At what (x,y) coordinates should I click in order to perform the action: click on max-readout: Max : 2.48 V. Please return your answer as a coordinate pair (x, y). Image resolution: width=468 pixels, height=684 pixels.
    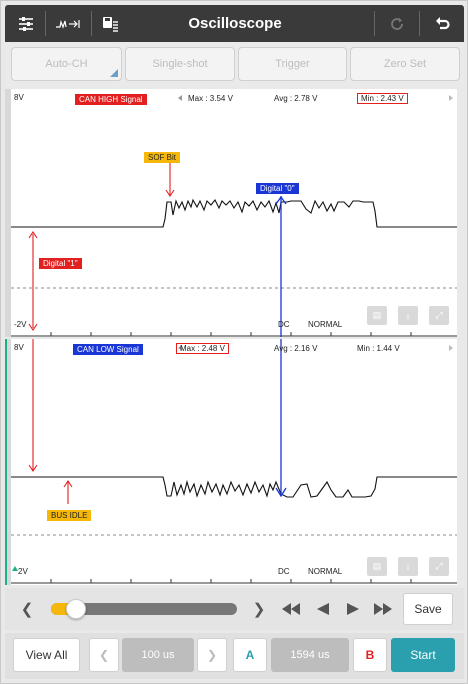
    Looking at the image, I should click on (202, 348).